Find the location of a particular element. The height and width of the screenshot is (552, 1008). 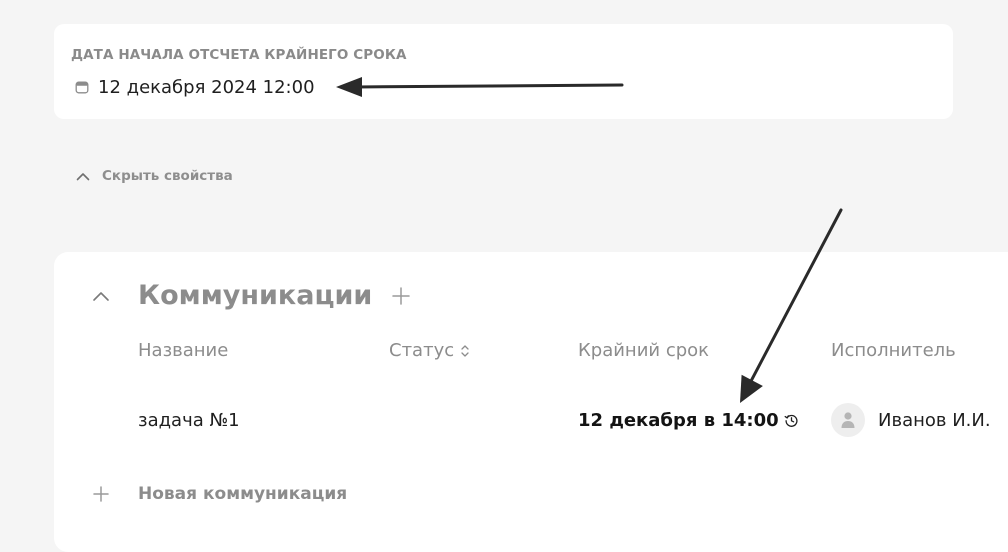

hide-properties-button: Скрыть свойства is located at coordinates (154, 176).